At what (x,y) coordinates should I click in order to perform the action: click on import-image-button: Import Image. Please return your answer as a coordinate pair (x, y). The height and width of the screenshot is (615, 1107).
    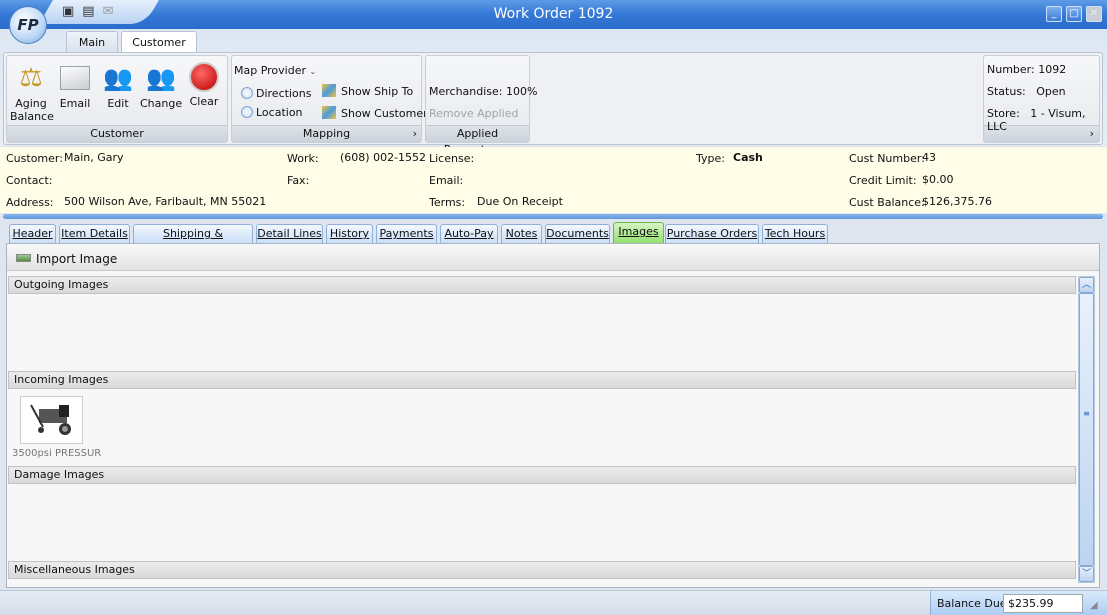
    Looking at the image, I should click on (66, 259).